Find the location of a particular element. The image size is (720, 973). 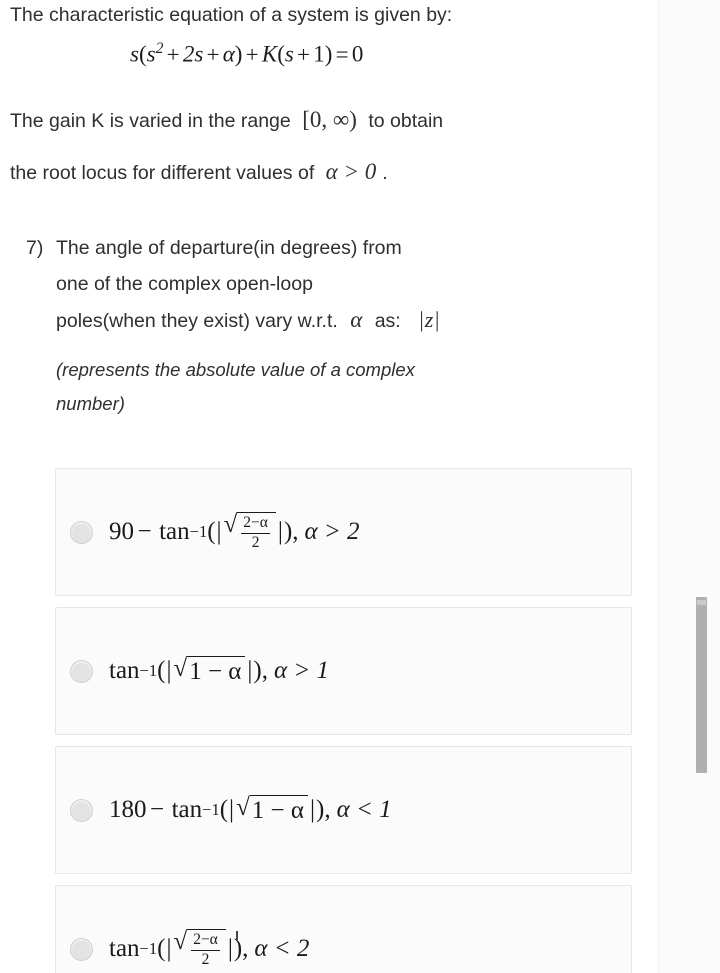

option-a-fraction: 2−α 2 is located at coordinates (255, 533).